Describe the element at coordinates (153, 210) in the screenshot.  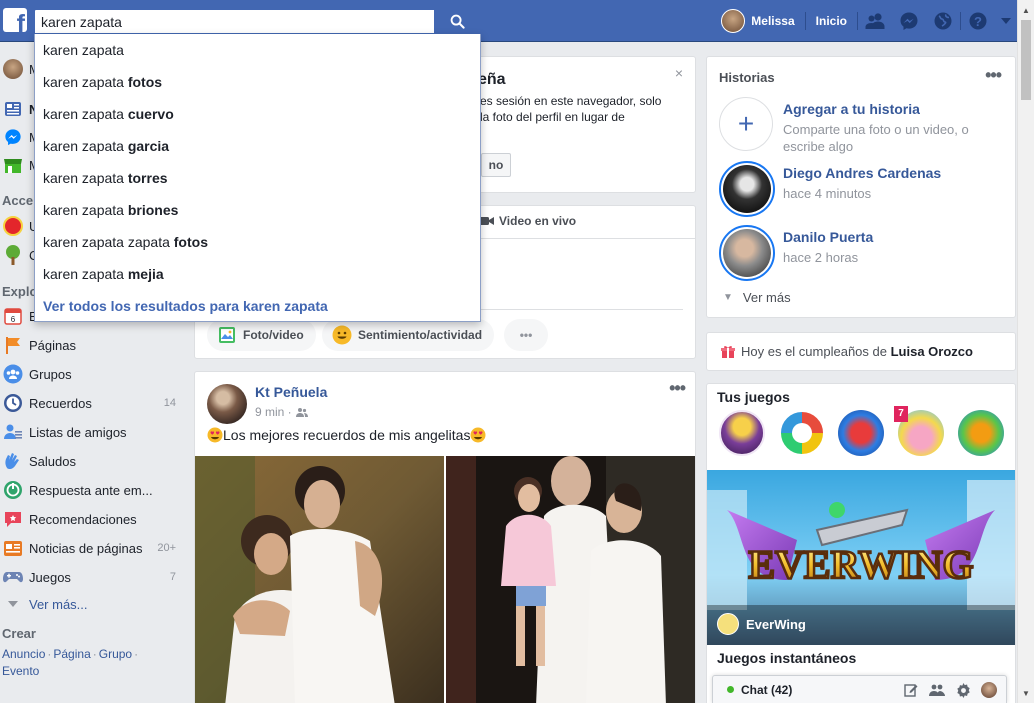
I see `suggestion-bold: briones` at that location.